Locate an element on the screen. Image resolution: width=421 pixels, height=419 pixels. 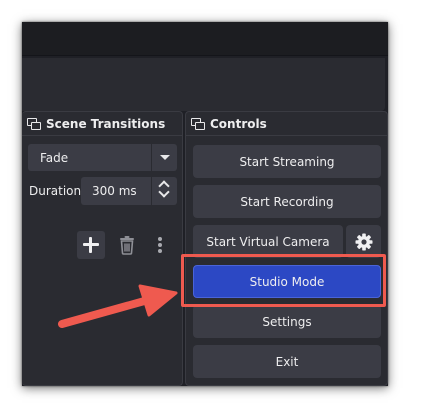
duration-value: 300 ms is located at coordinates (114, 191).